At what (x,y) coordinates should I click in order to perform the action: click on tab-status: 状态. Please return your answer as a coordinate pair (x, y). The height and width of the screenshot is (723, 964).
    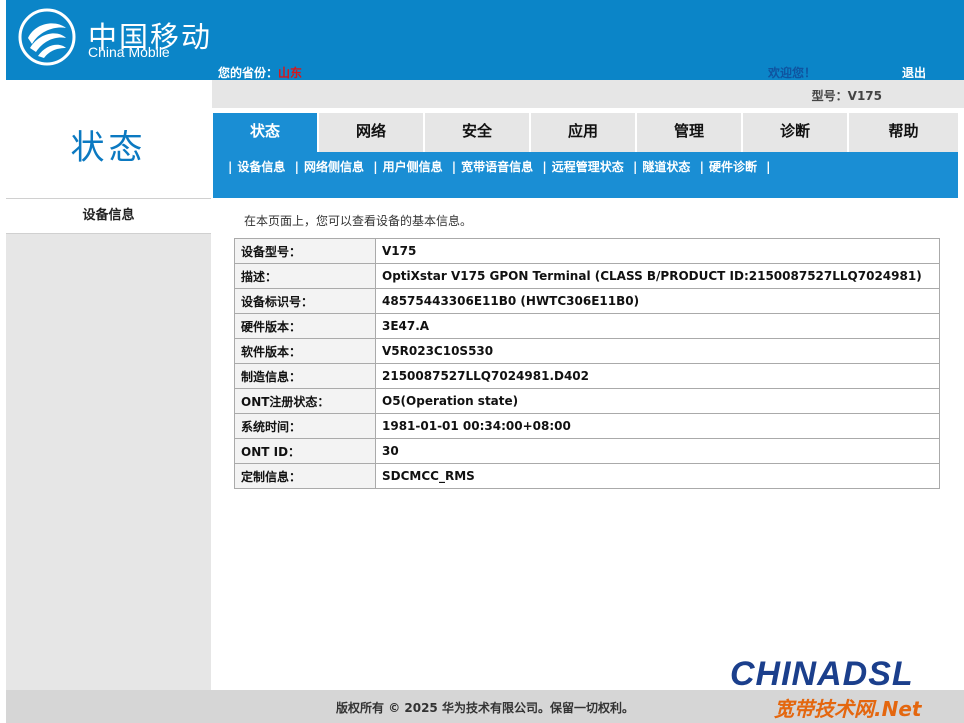
    Looking at the image, I should click on (265, 132).